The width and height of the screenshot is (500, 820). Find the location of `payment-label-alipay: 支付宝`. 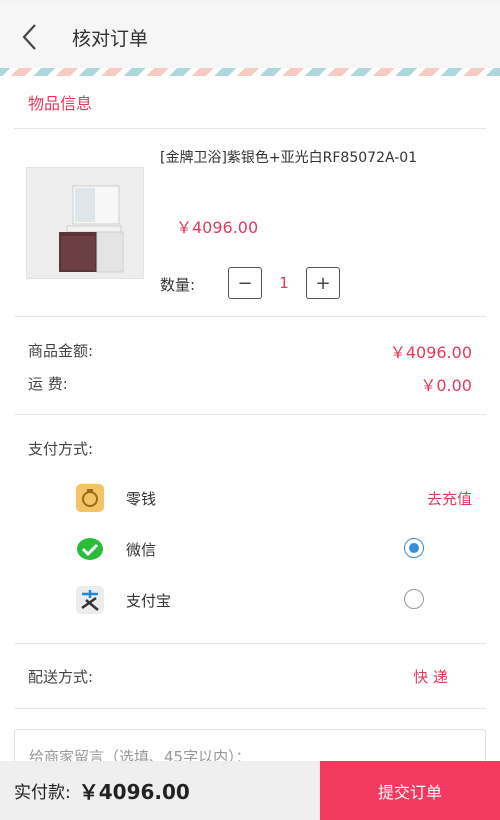

payment-label-alipay: 支付宝 is located at coordinates (149, 601).